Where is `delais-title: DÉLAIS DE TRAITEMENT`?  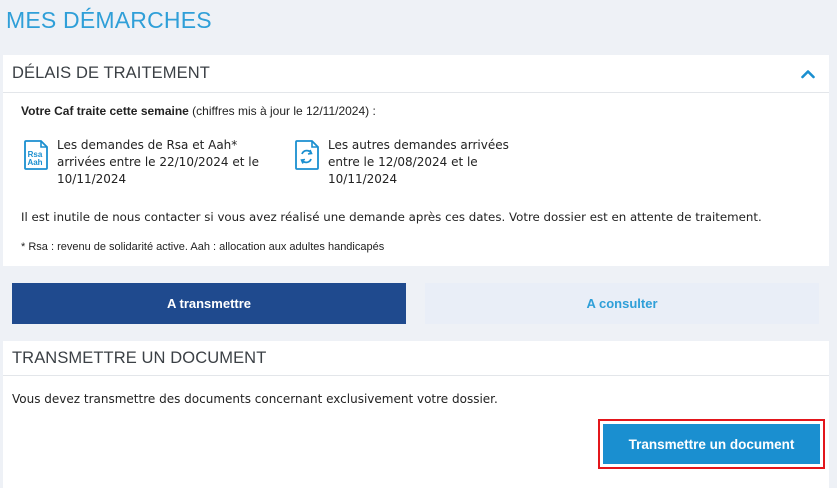
delais-title: DÉLAIS DE TRAITEMENT is located at coordinates (111, 73).